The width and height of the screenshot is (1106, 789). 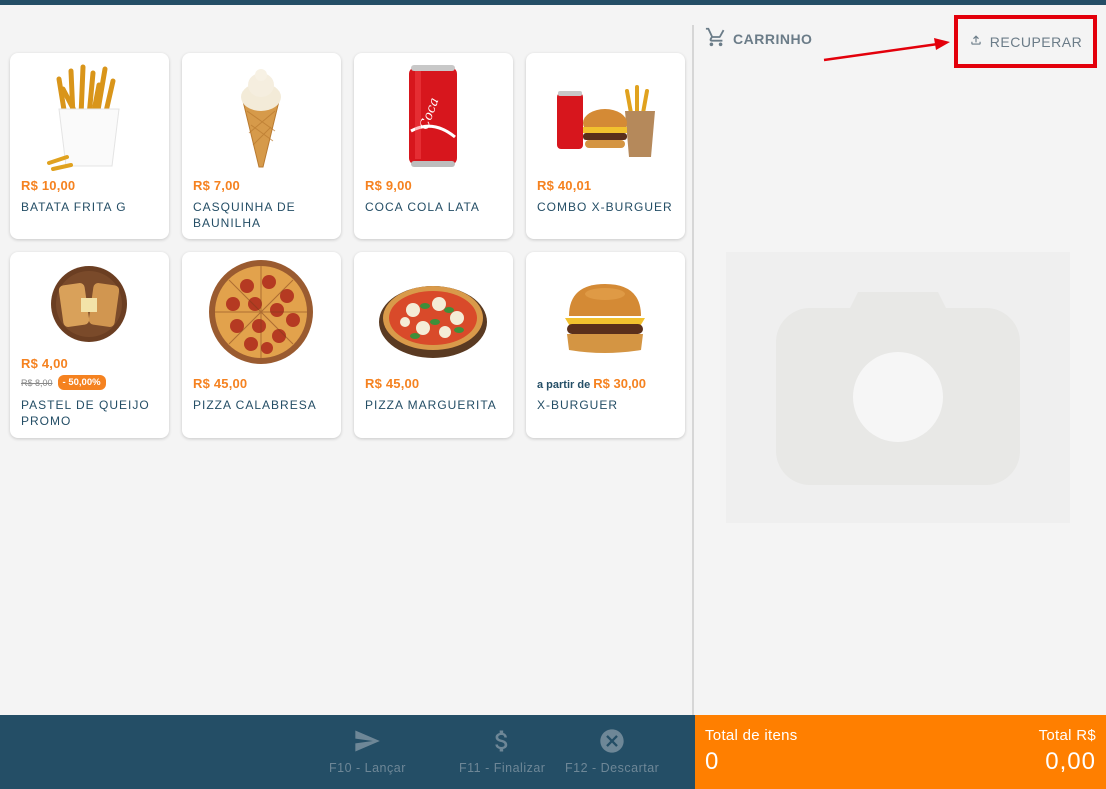 I want to click on recover-button: RECUPERAR, so click(x=1025, y=41).